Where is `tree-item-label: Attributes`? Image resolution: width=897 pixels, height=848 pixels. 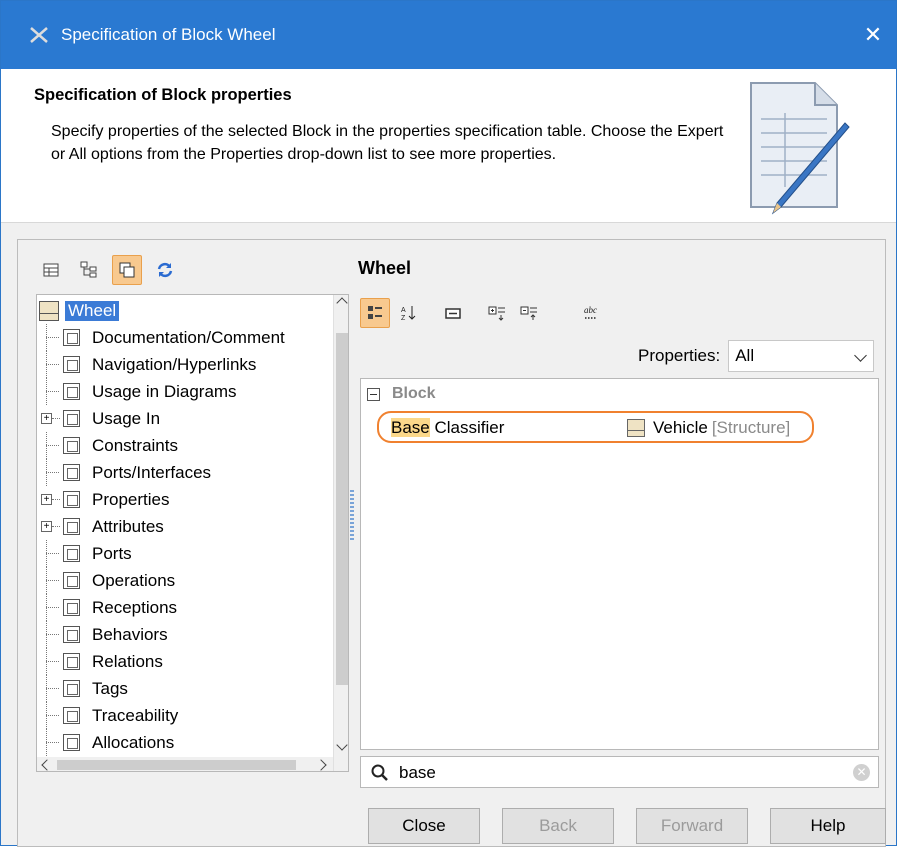 tree-item-label: Attributes is located at coordinates (128, 526).